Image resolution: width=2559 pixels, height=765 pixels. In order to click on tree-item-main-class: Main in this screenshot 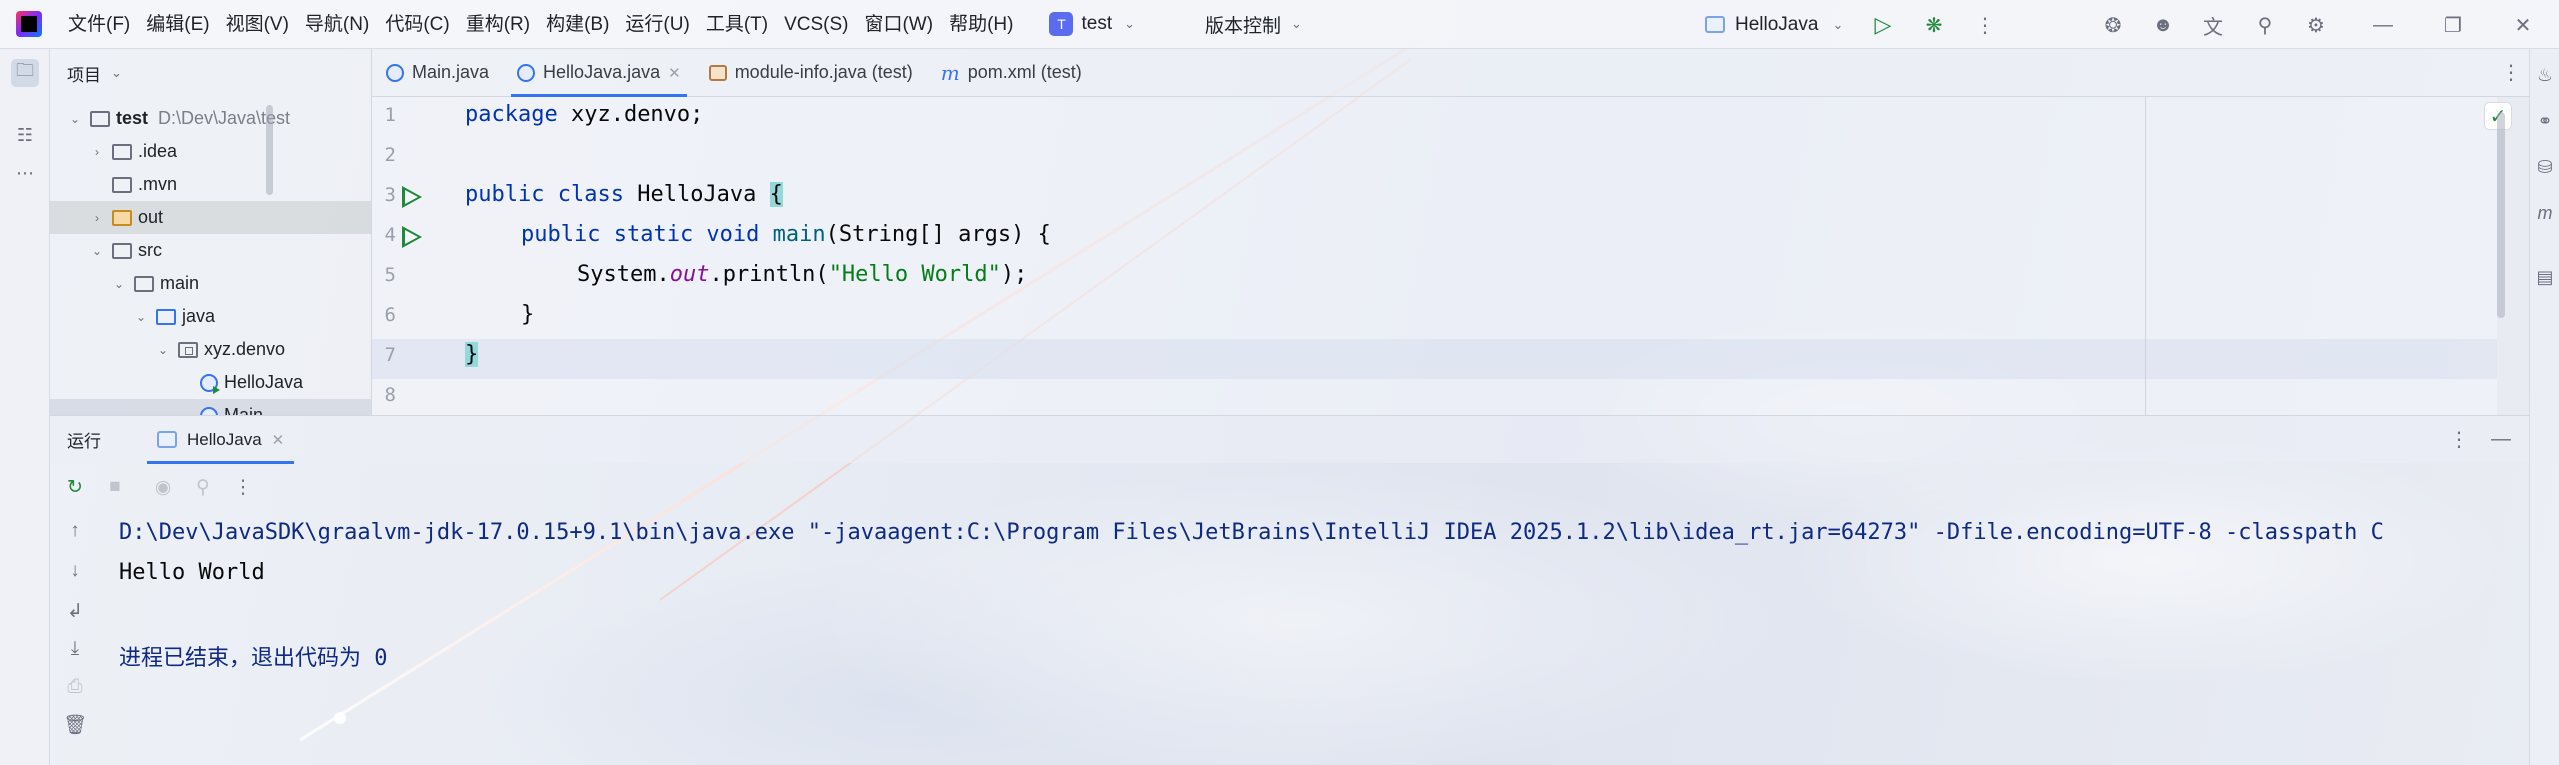, I will do `click(210, 407)`.